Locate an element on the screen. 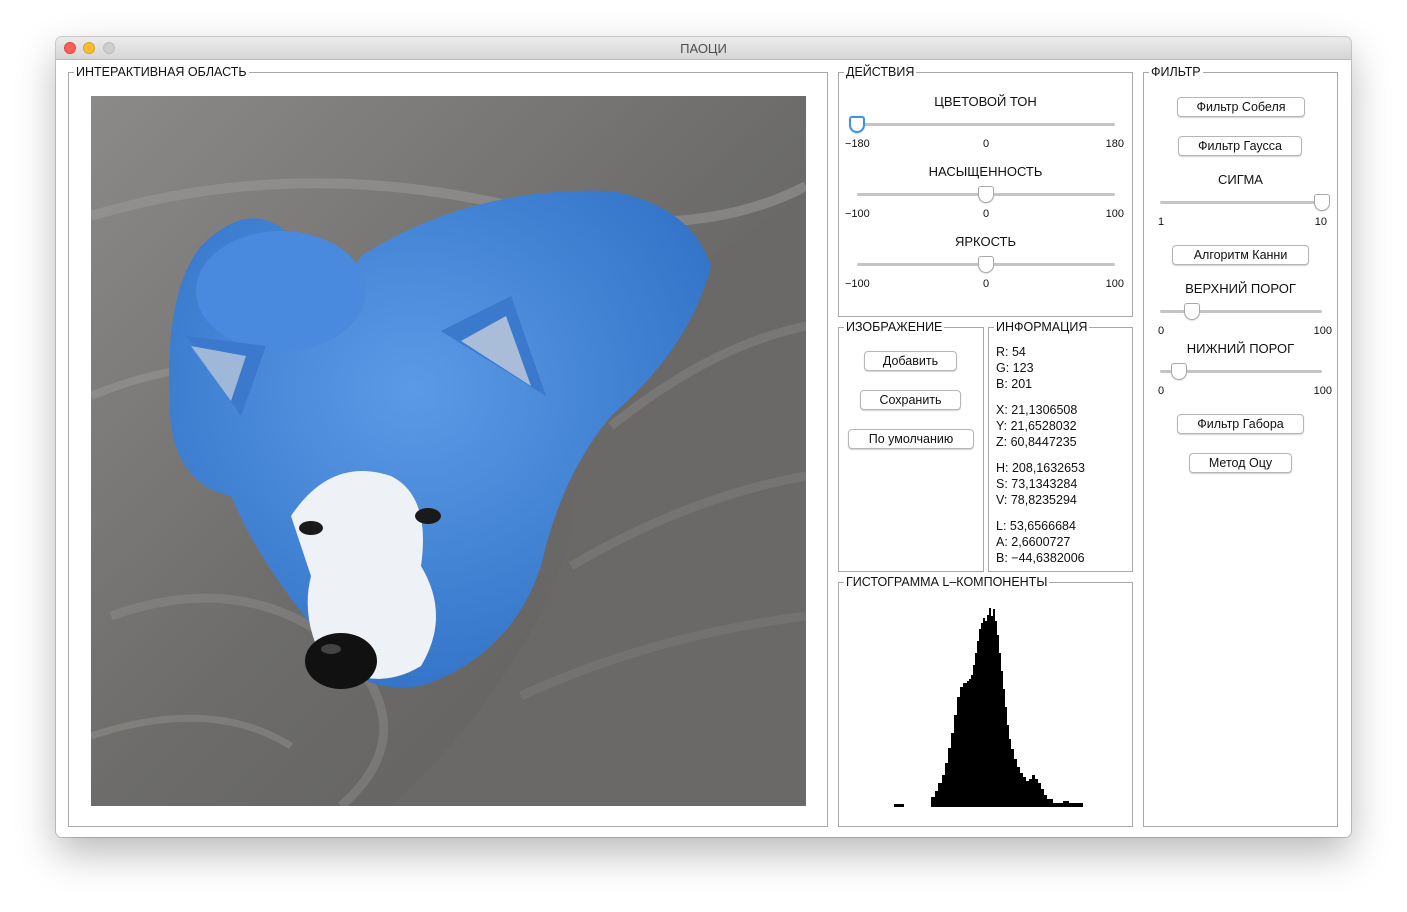 This screenshot has width=1407, height=912. lower-threshold-min: 0 is located at coordinates (1161, 391).